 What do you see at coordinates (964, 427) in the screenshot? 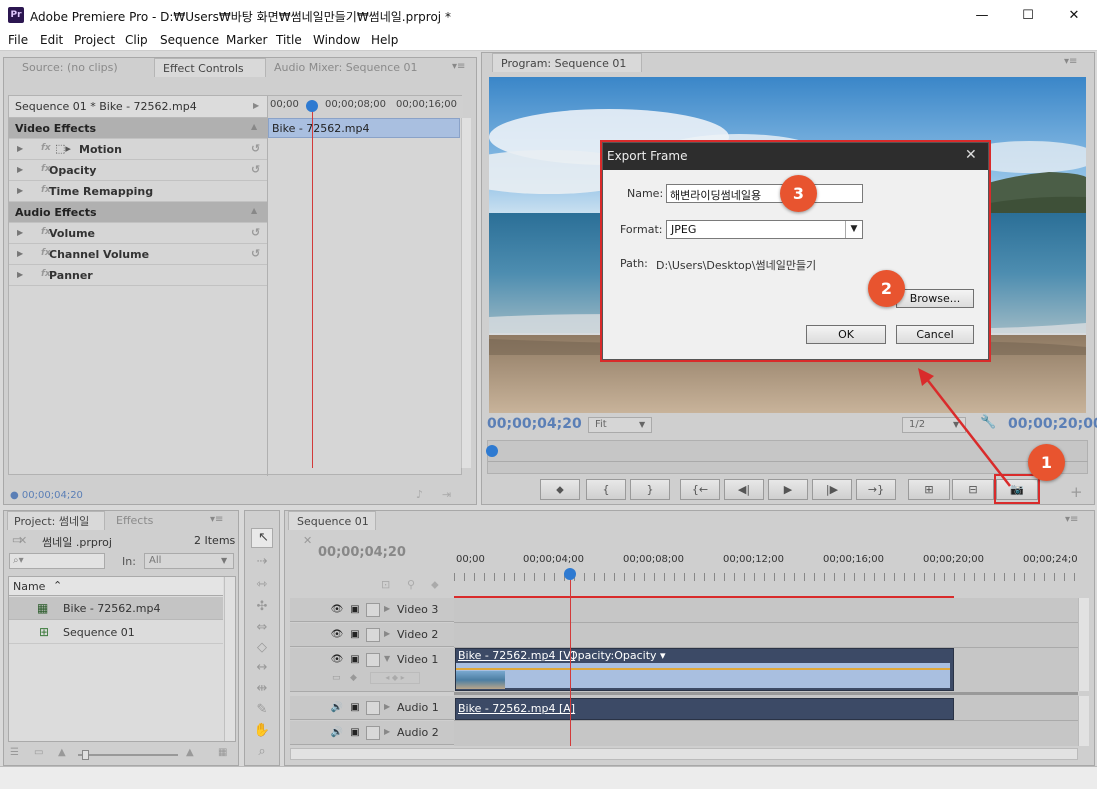
I see `annotation-arrow` at bounding box center [964, 427].